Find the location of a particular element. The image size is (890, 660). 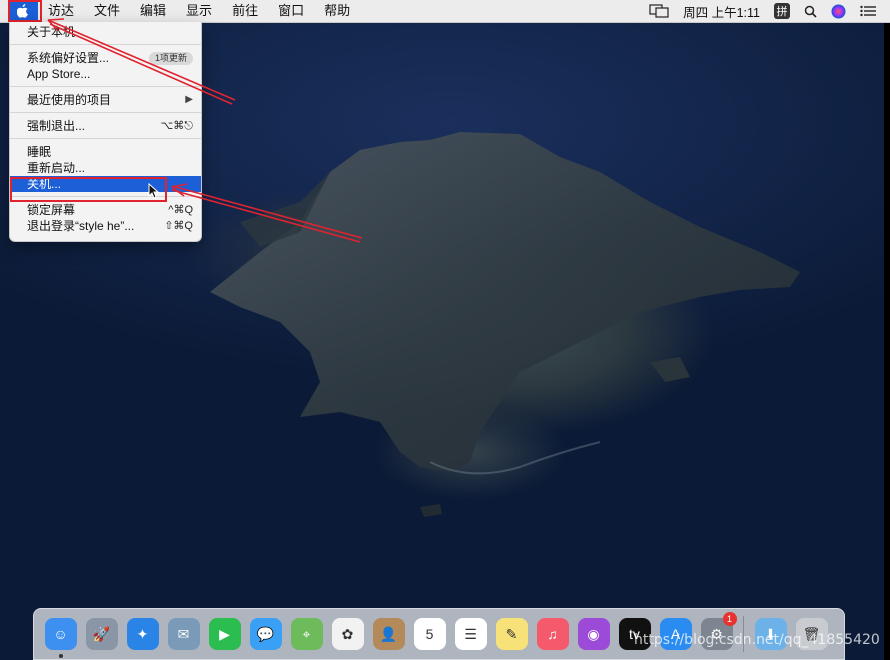

search-icon is located at coordinates (810, 11).